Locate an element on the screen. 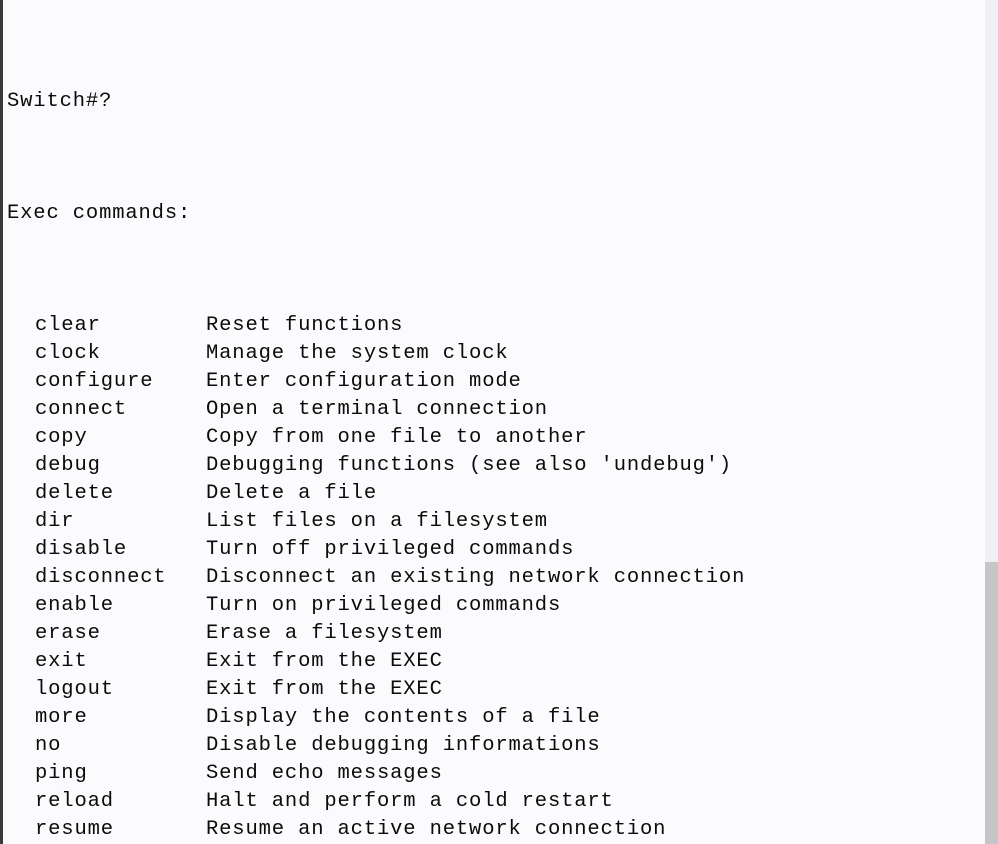 The image size is (998, 844). window-left-border is located at coordinates (1, 422).